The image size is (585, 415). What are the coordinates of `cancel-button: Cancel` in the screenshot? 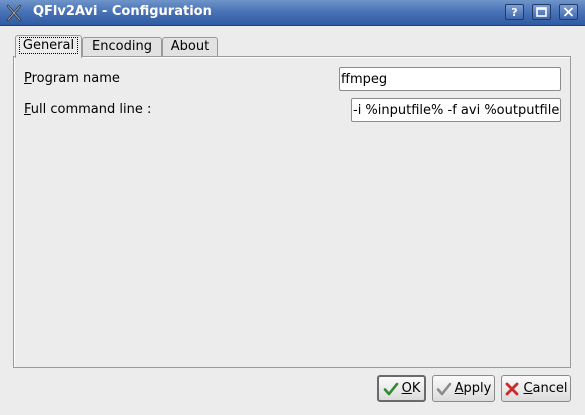 It's located at (536, 388).